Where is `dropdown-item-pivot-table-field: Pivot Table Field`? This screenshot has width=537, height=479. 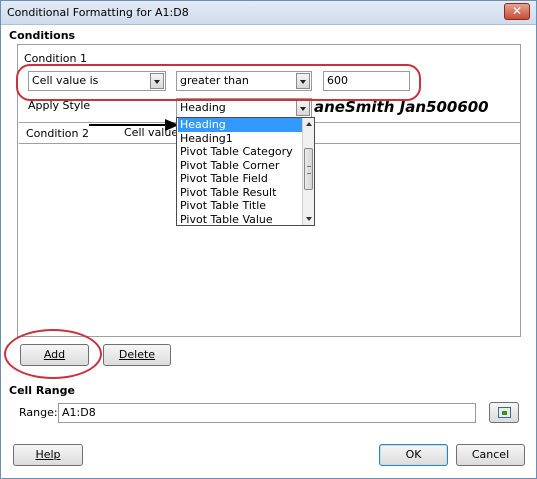
dropdown-item-pivot-table-field: Pivot Table Field is located at coordinates (240, 179).